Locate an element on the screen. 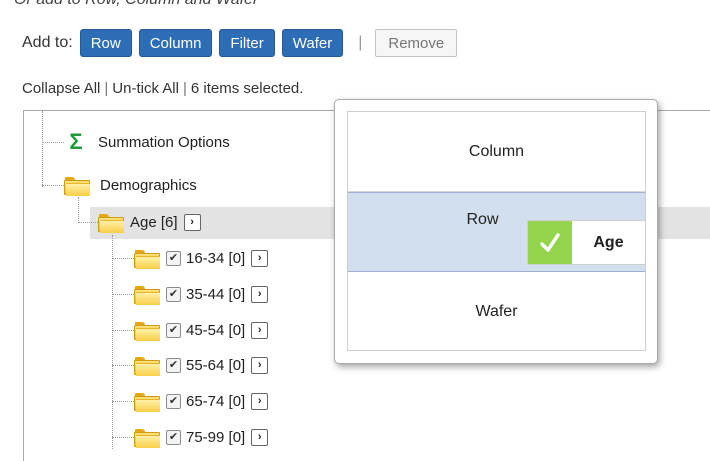  sigma-icon: Σ is located at coordinates (76, 141).